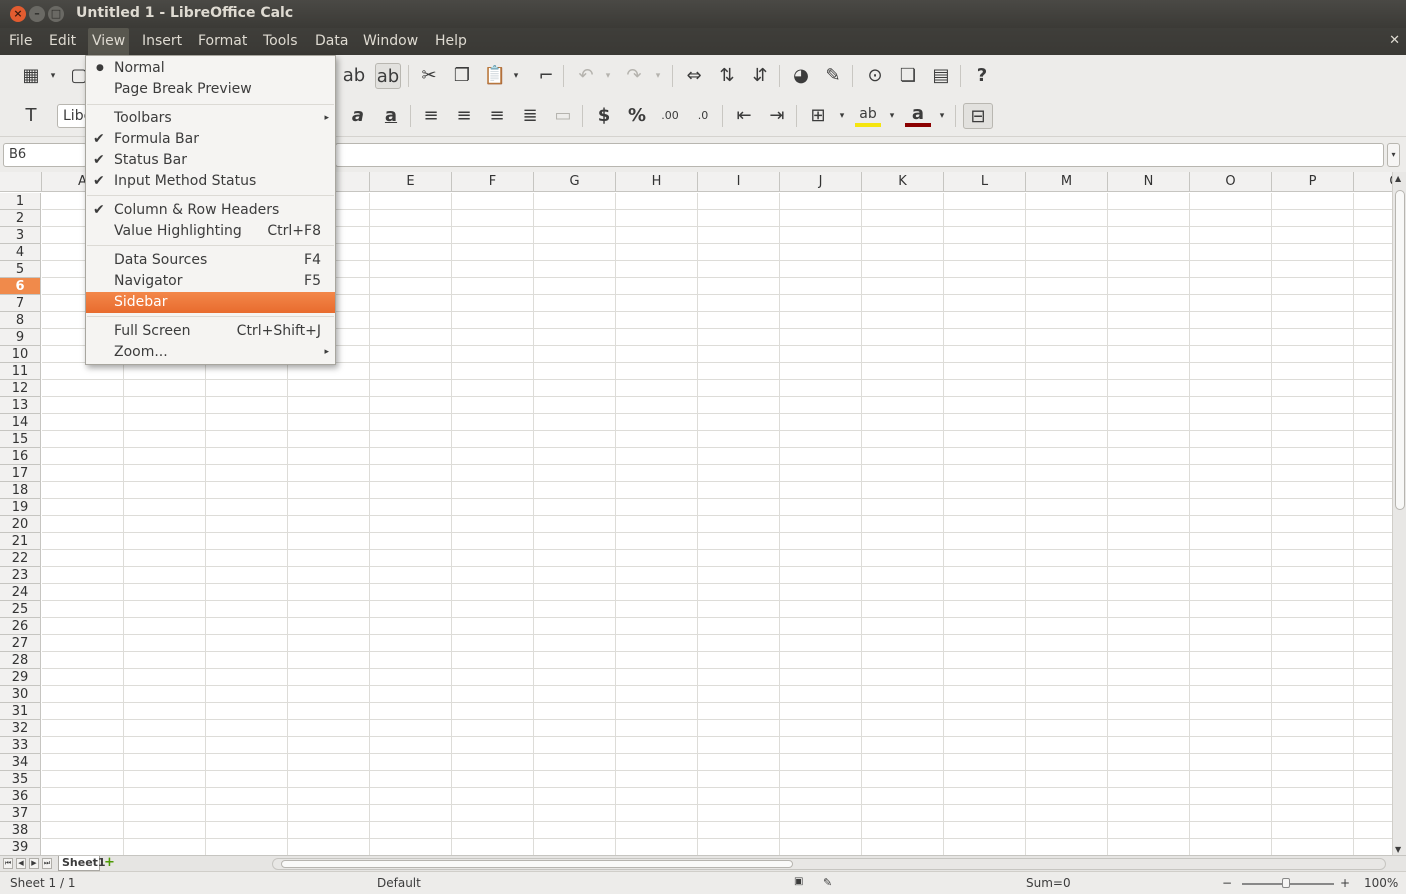 This screenshot has height=894, width=1406. I want to click on scroll-up-icon: ▲, so click(1398, 178).